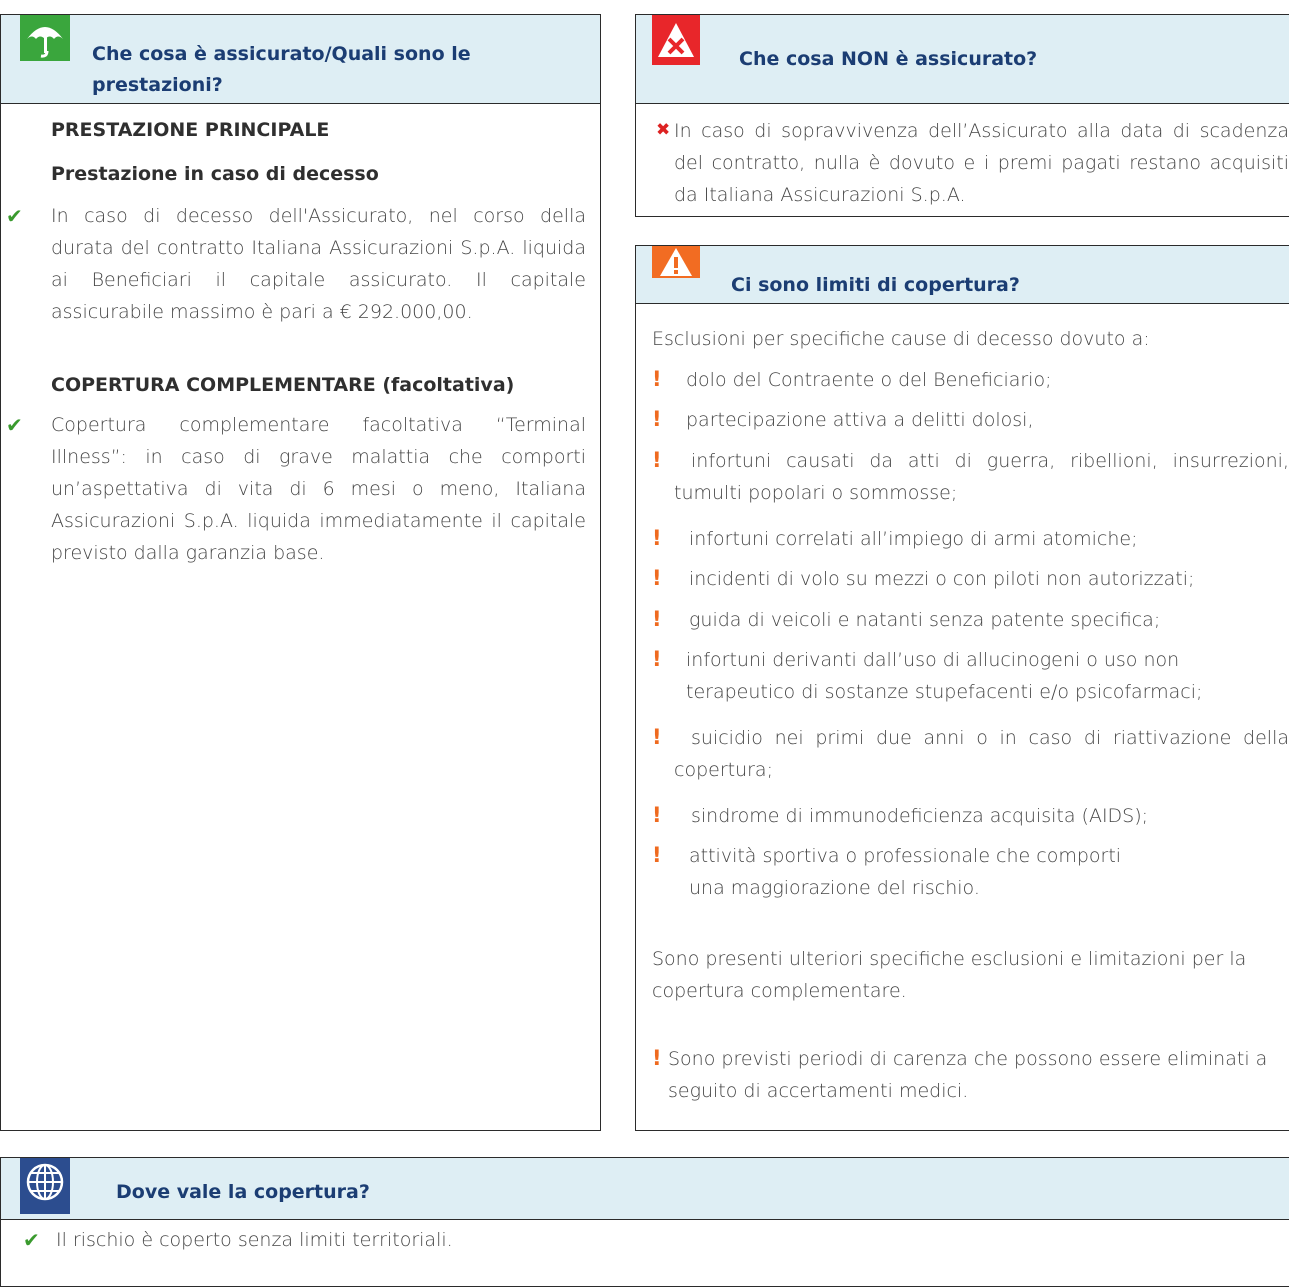 The image size is (1289, 1287). What do you see at coordinates (875, 285) in the screenshot?
I see `limits-title: Ci sono limiti di copertura?` at bounding box center [875, 285].